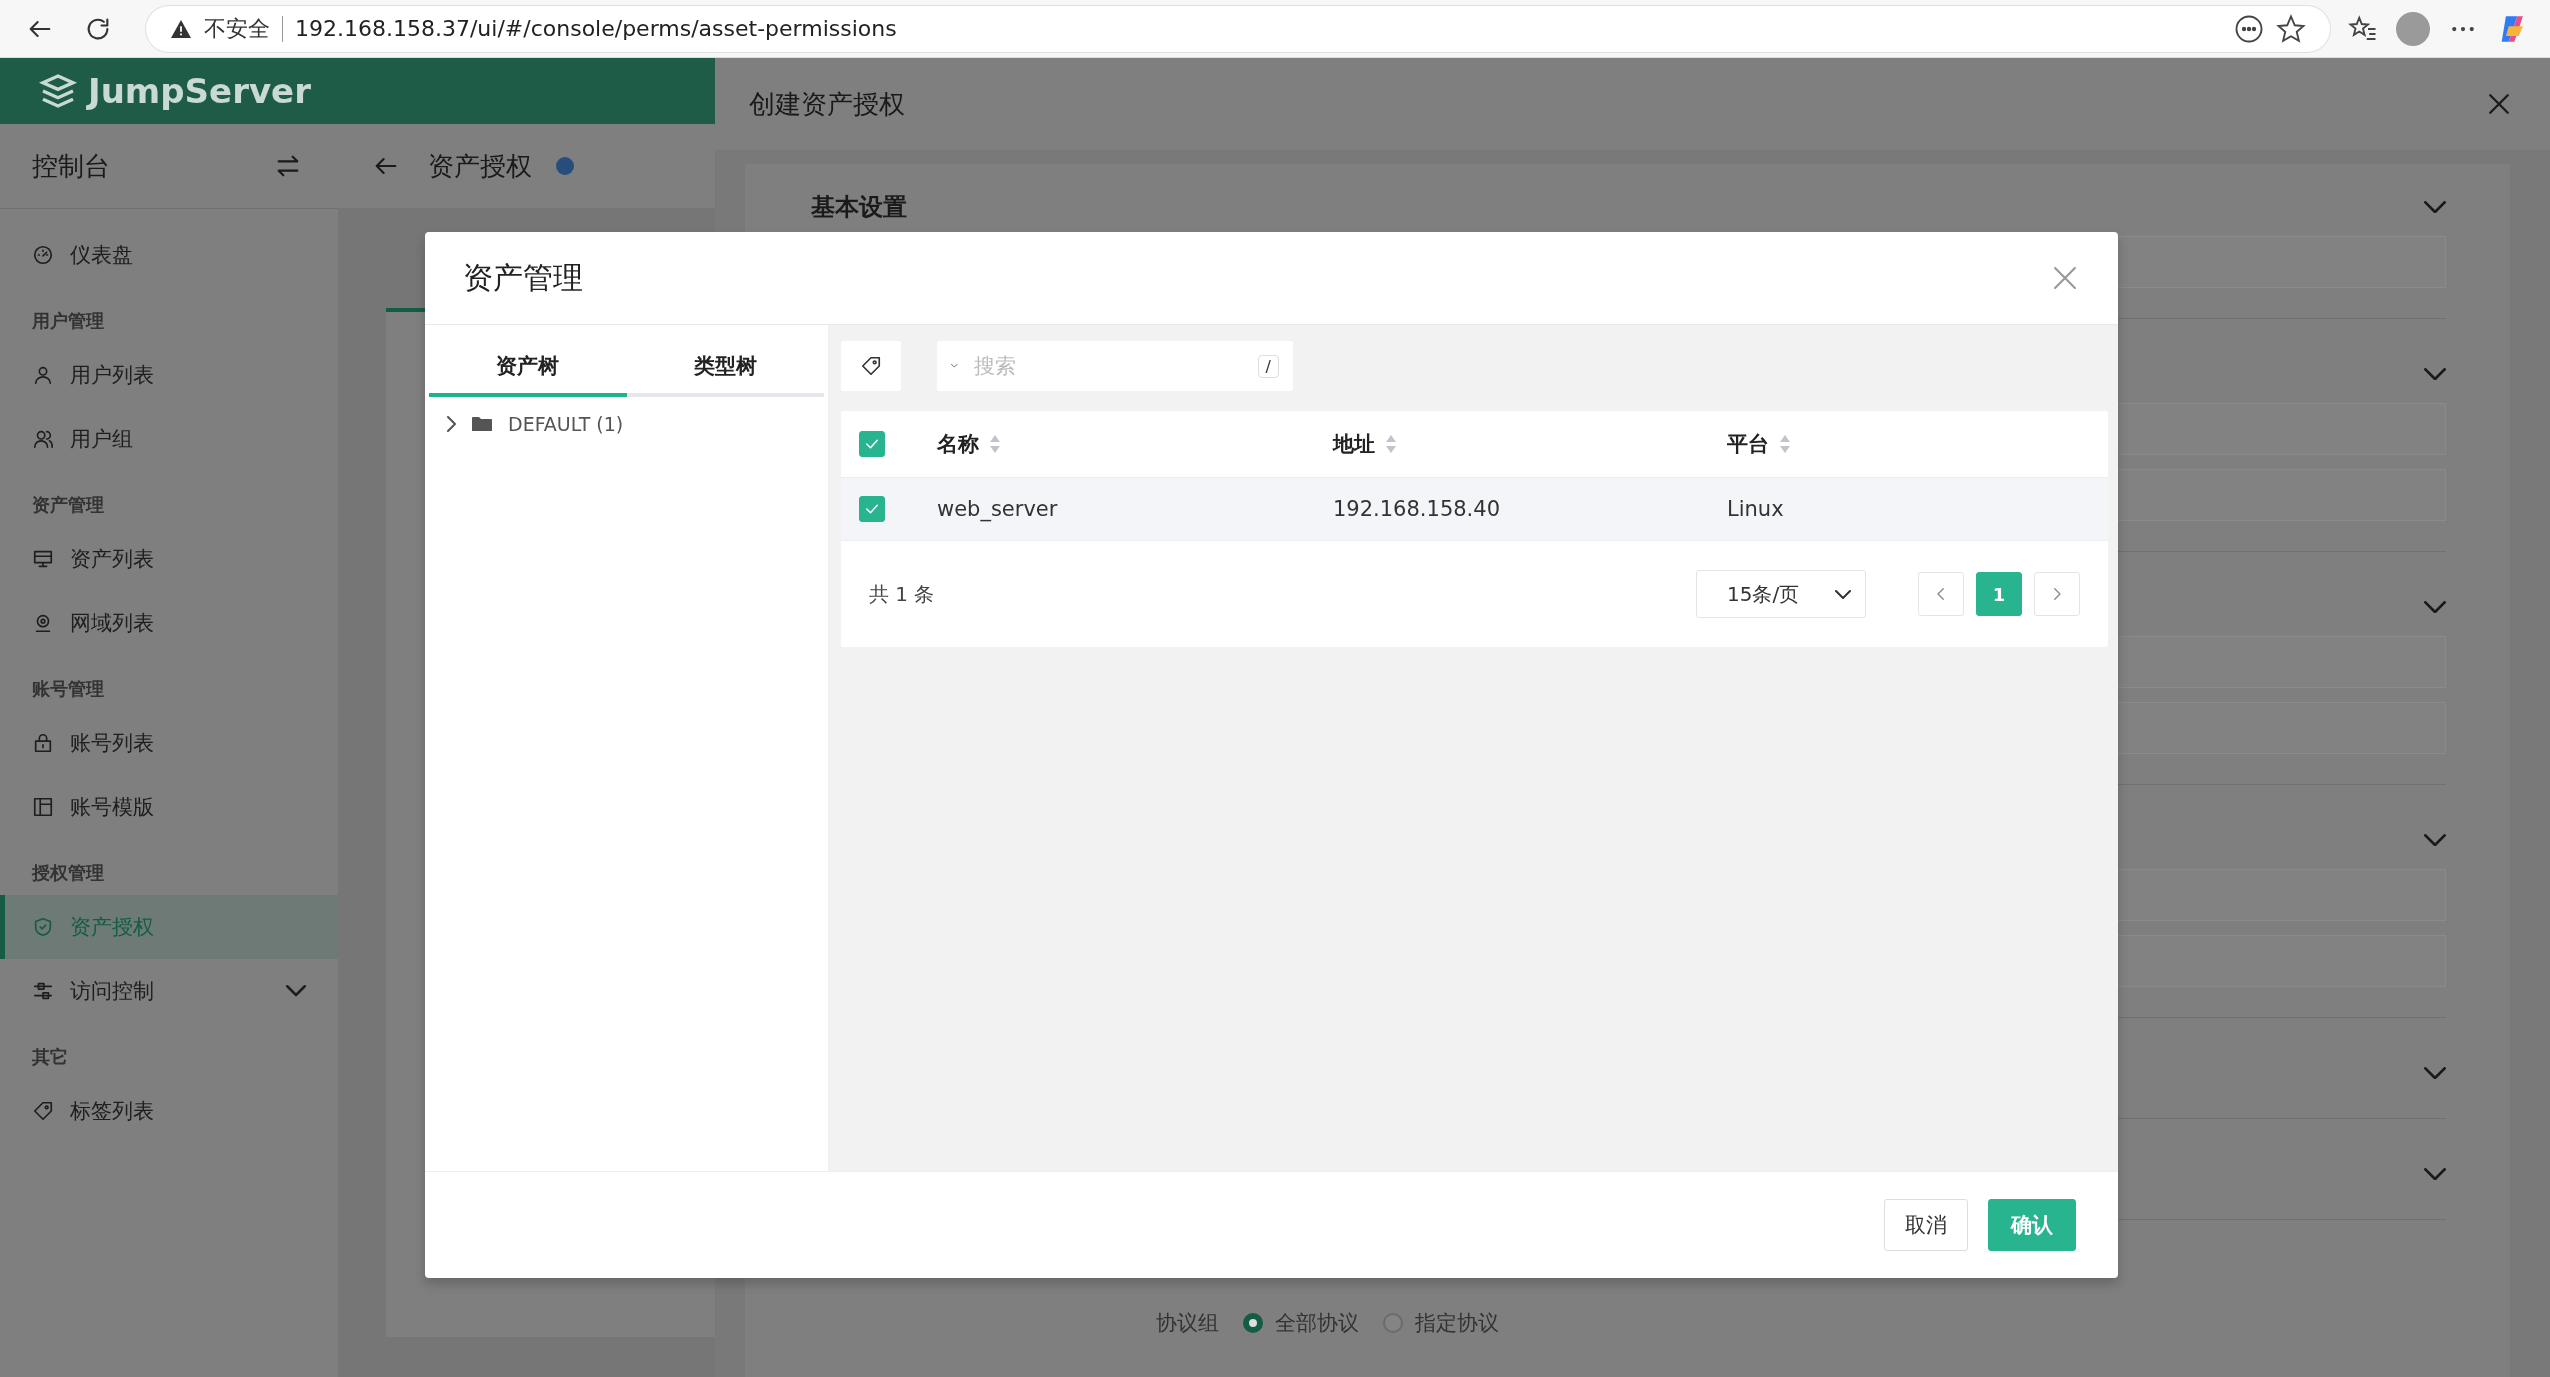 This screenshot has width=2550, height=1377. Describe the element at coordinates (58, 91) in the screenshot. I see `stack-icon` at that location.